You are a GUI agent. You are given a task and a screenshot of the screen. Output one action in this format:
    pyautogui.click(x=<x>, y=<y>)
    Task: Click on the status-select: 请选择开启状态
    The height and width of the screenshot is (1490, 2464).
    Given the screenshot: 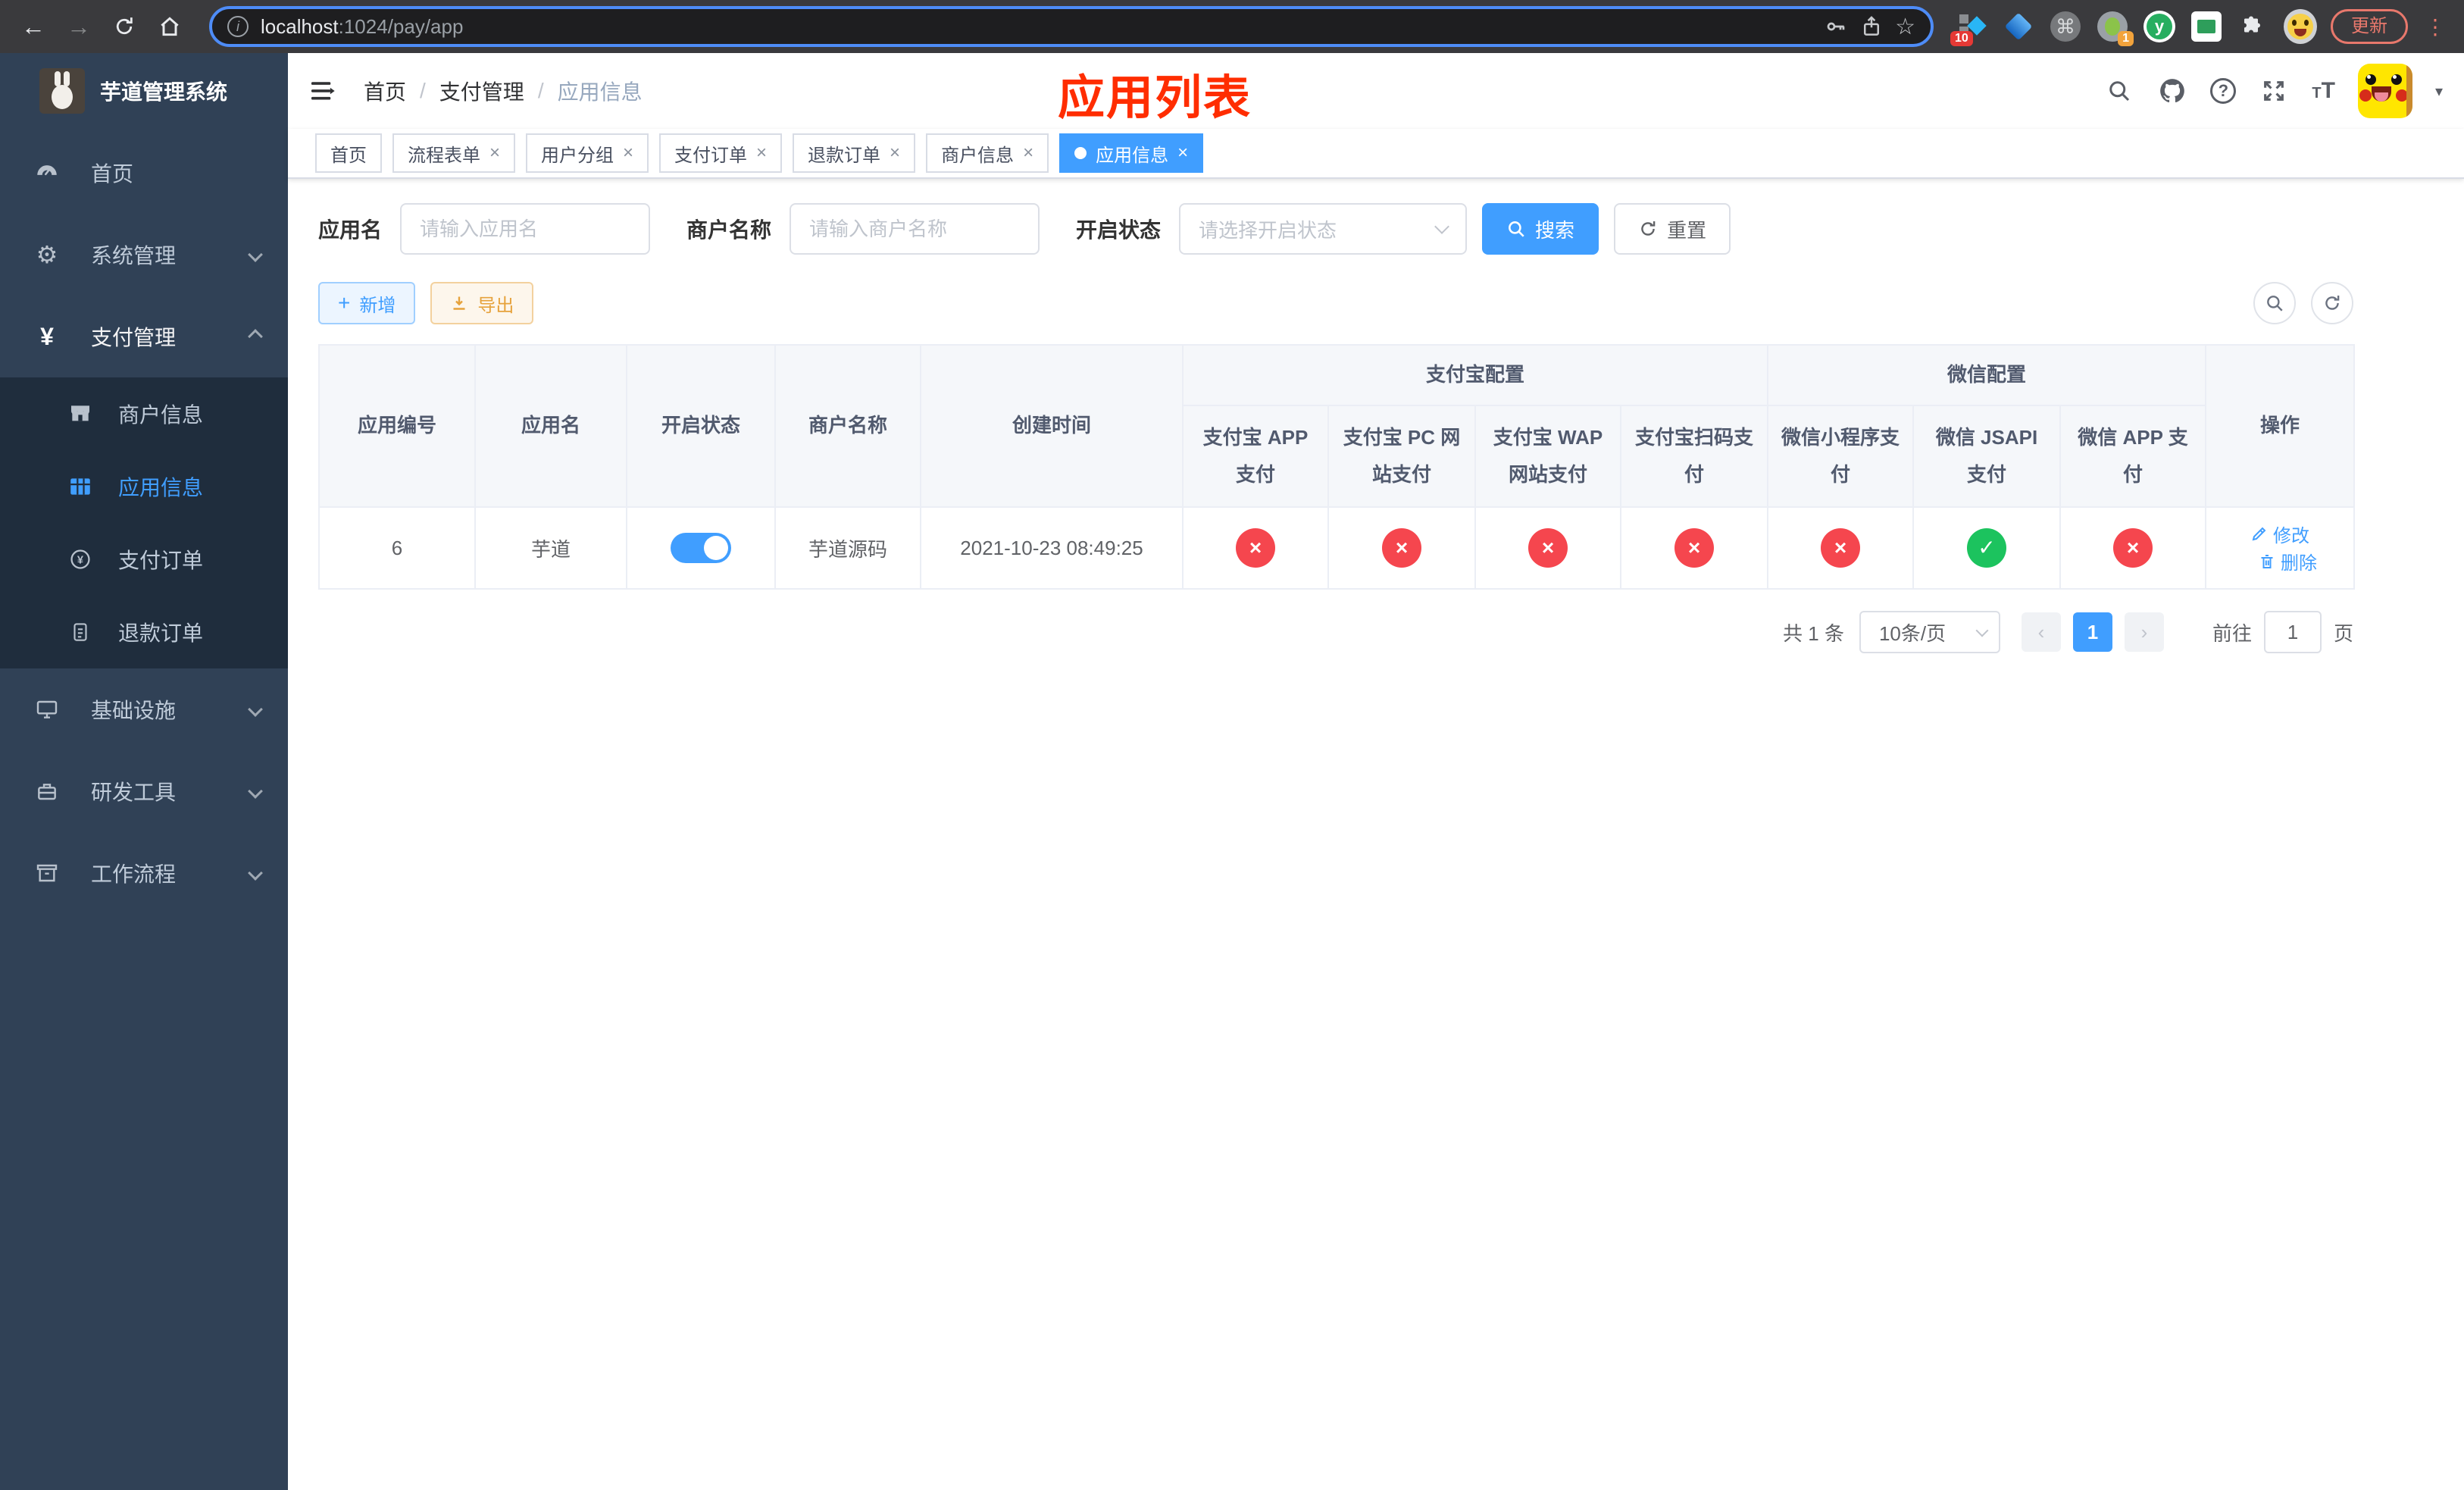 What is the action you would take?
    pyautogui.click(x=1323, y=229)
    